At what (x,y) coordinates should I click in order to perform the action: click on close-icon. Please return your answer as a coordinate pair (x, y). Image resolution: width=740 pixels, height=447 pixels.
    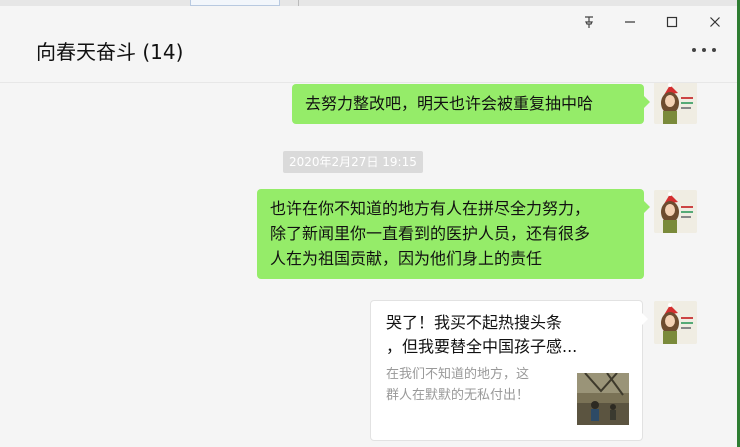
    Looking at the image, I should click on (715, 22).